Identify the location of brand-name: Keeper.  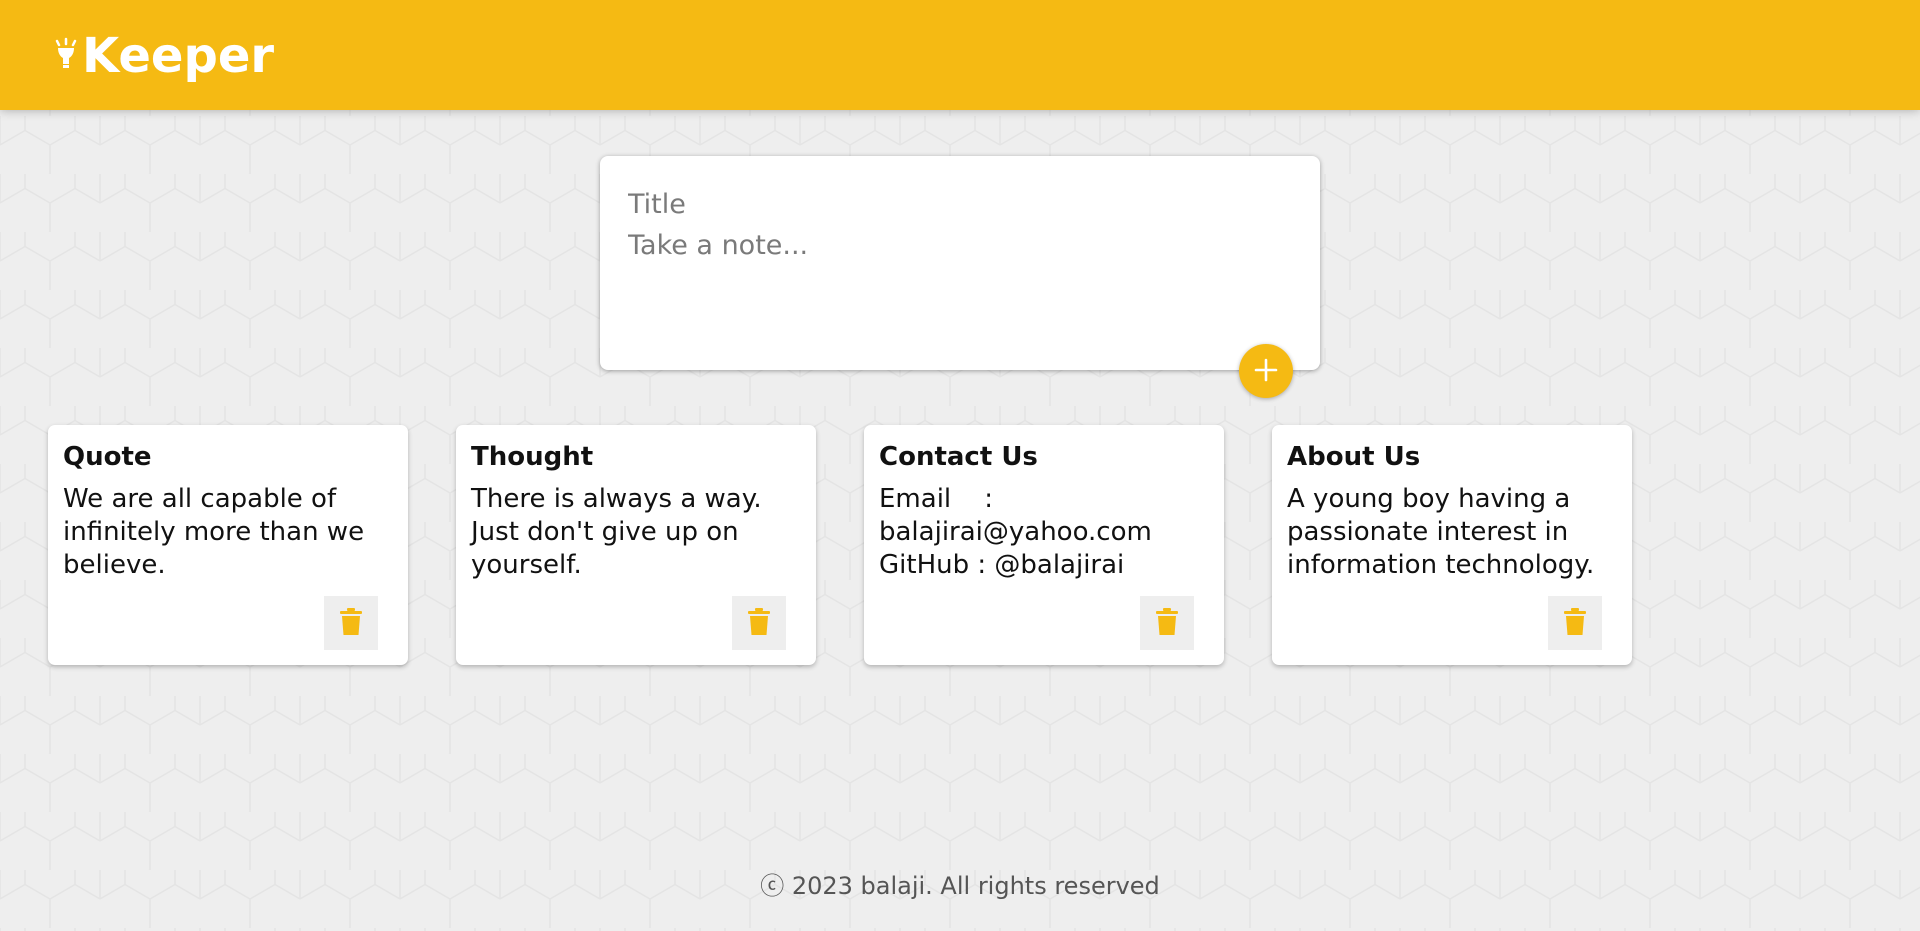
(178, 56).